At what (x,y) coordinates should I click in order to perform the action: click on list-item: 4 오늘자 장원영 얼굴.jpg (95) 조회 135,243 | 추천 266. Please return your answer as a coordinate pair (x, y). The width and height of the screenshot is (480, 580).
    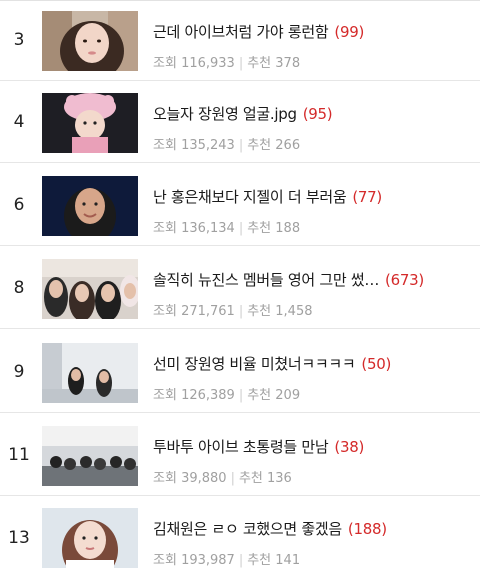
    Looking at the image, I should click on (240, 122).